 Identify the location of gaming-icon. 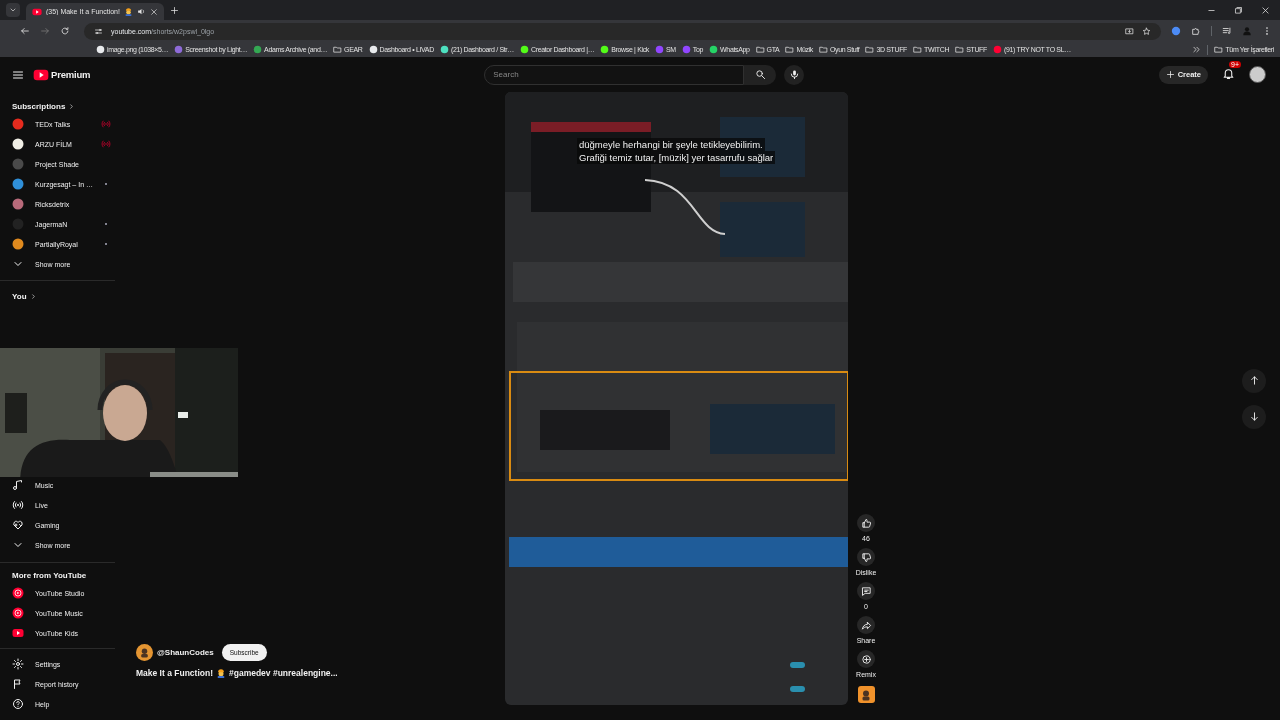
(18, 525).